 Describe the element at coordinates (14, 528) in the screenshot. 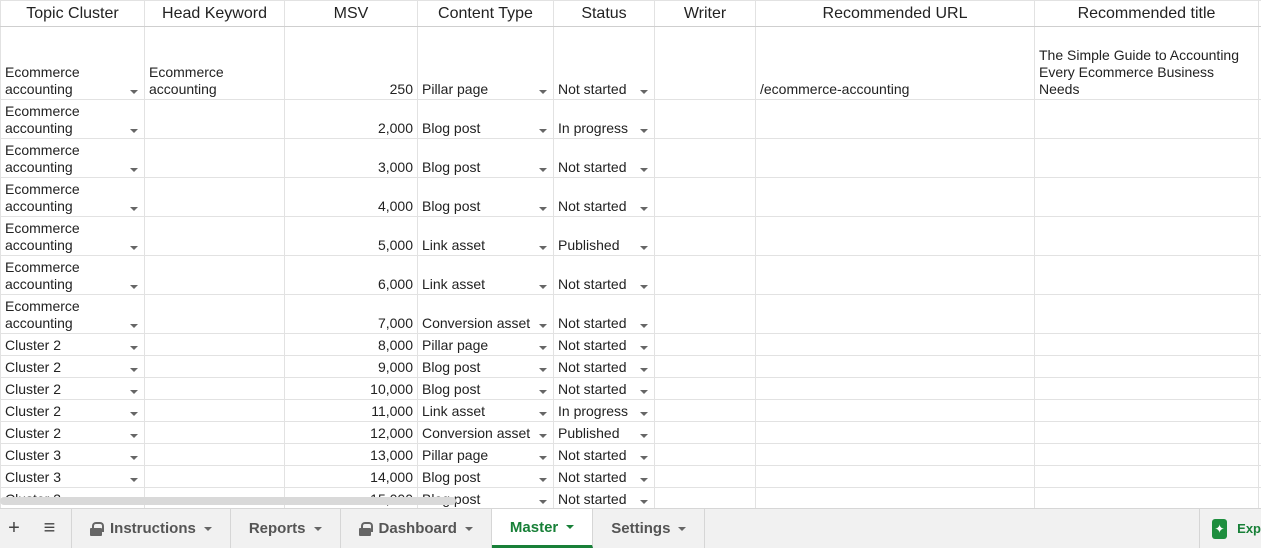

I see `add-sheet-button: +` at that location.